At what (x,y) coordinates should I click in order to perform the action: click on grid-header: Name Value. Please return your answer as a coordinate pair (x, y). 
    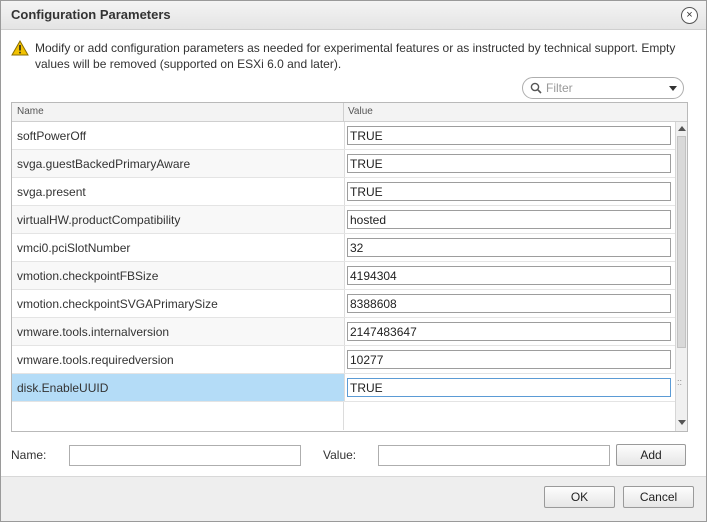
    Looking at the image, I should click on (349, 112).